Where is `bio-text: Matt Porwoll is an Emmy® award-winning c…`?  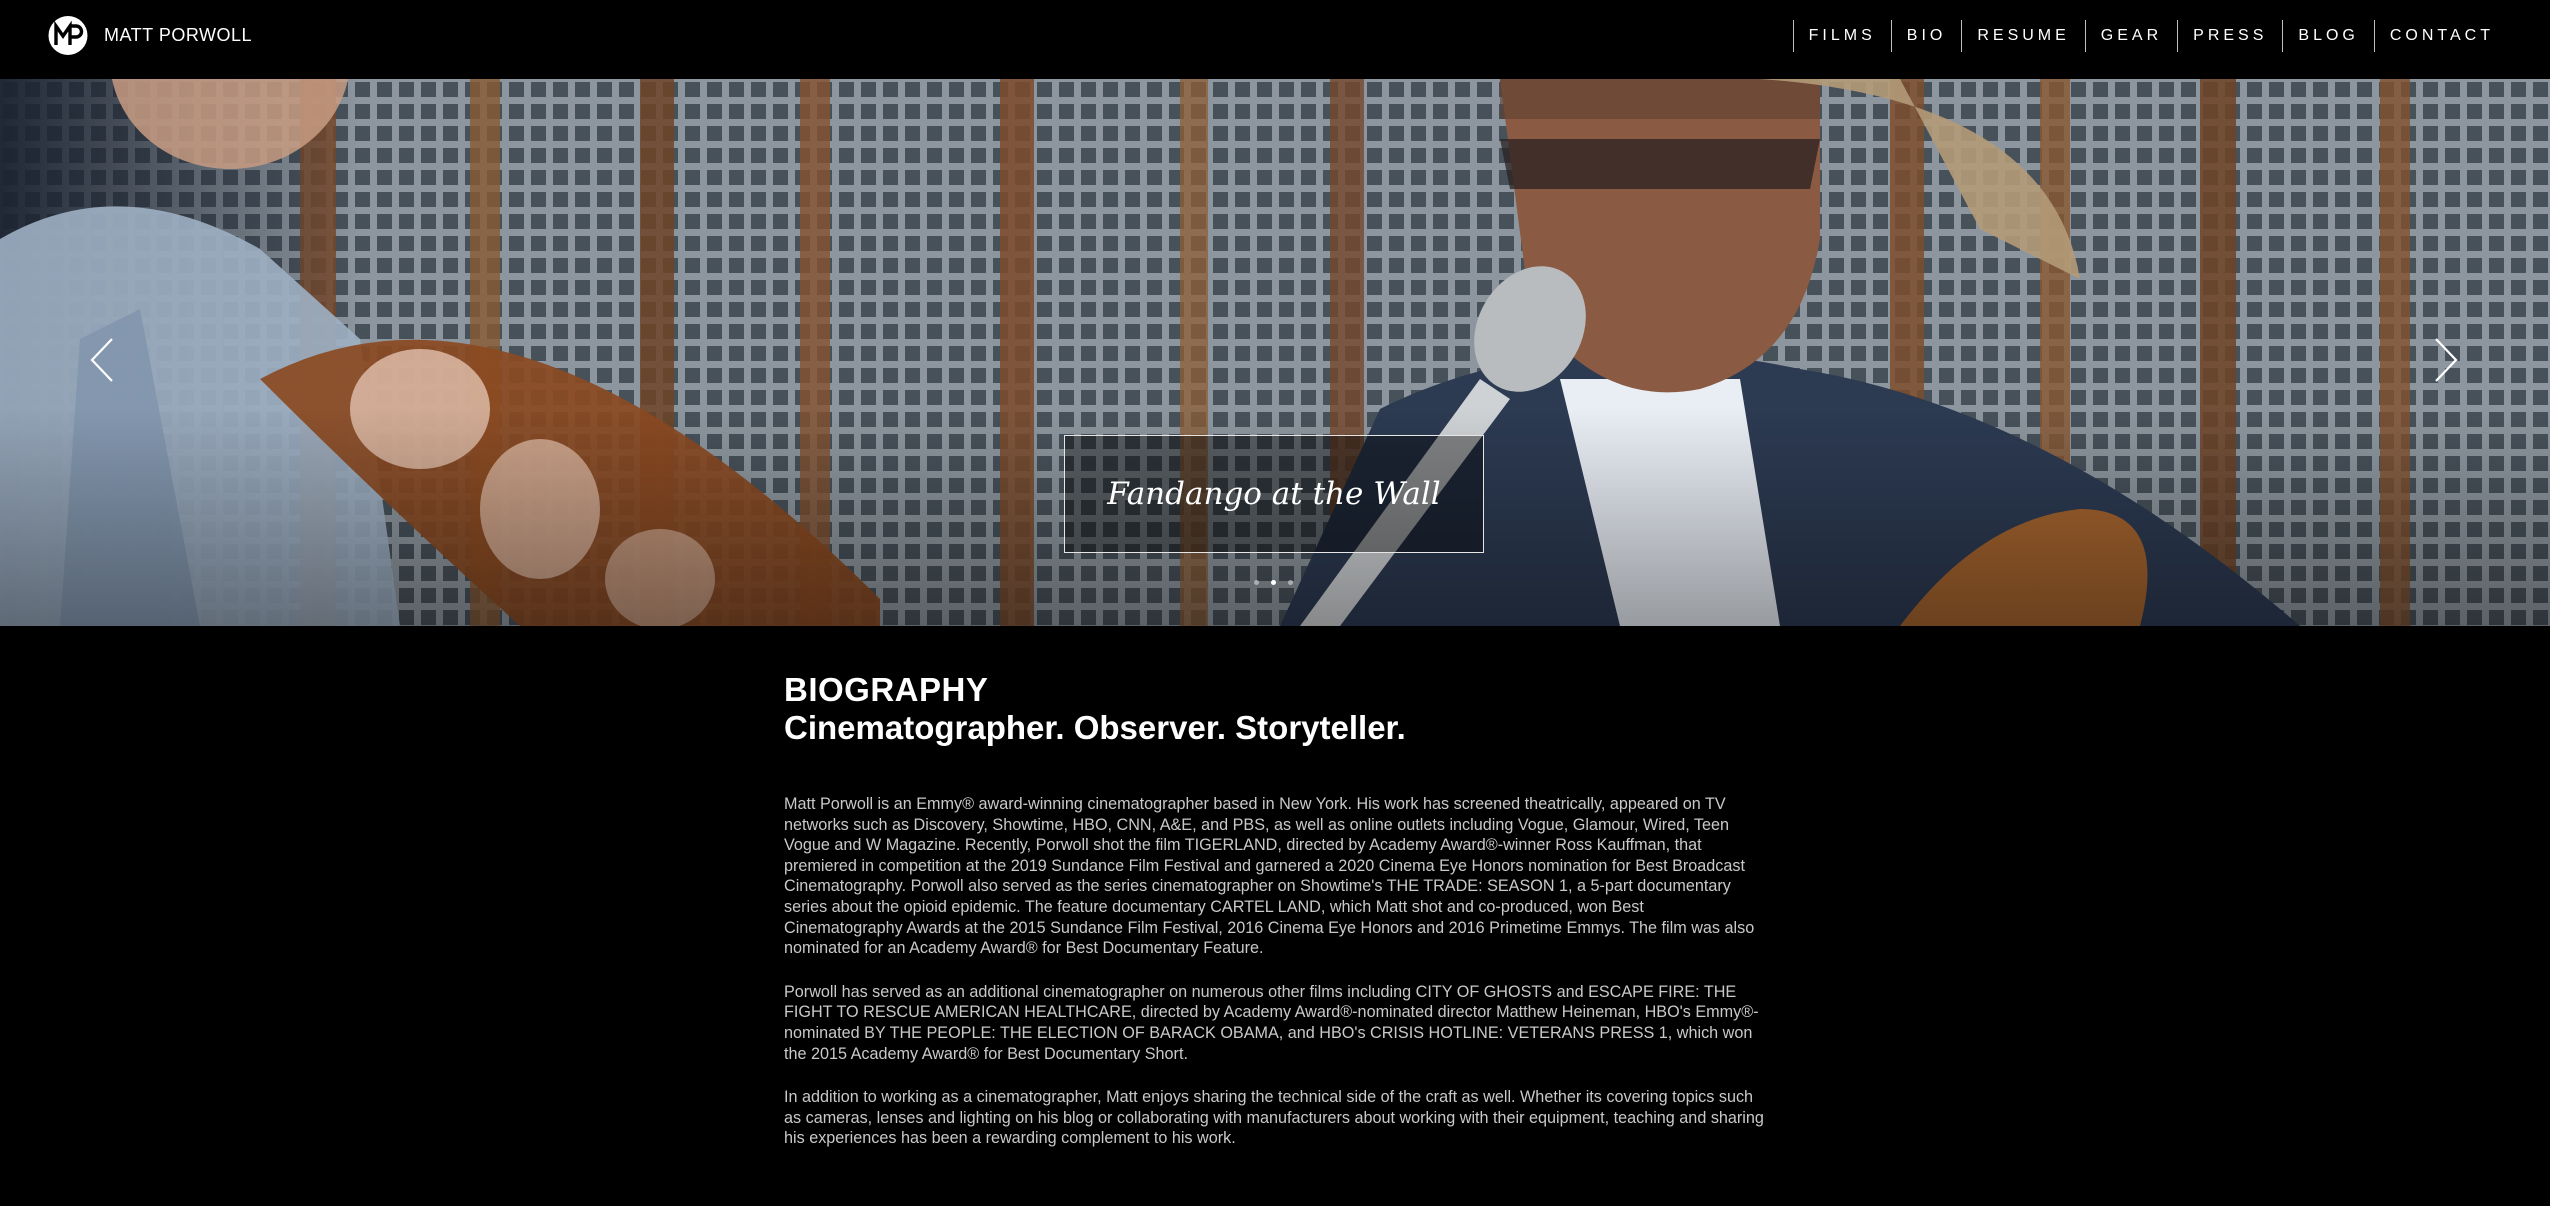
bio-text: Matt Porwoll is an Emmy® award-winning c… is located at coordinates (1274, 971).